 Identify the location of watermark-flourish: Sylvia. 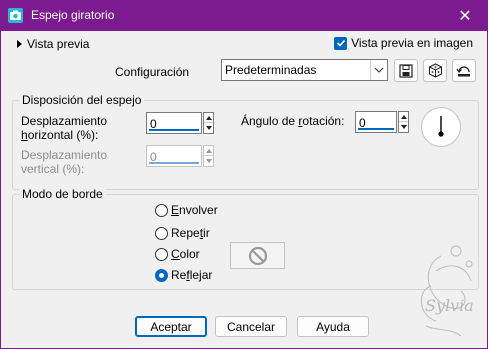
(447, 291).